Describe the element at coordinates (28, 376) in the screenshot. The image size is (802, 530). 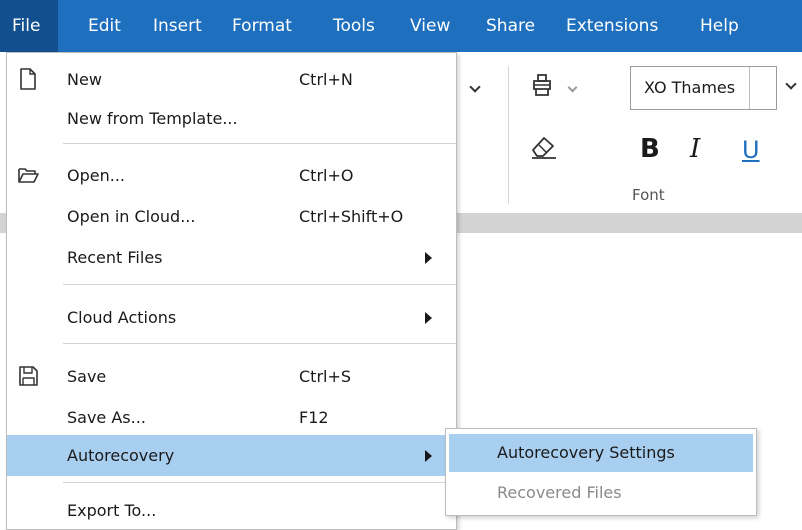
I see `save-icon` at that location.